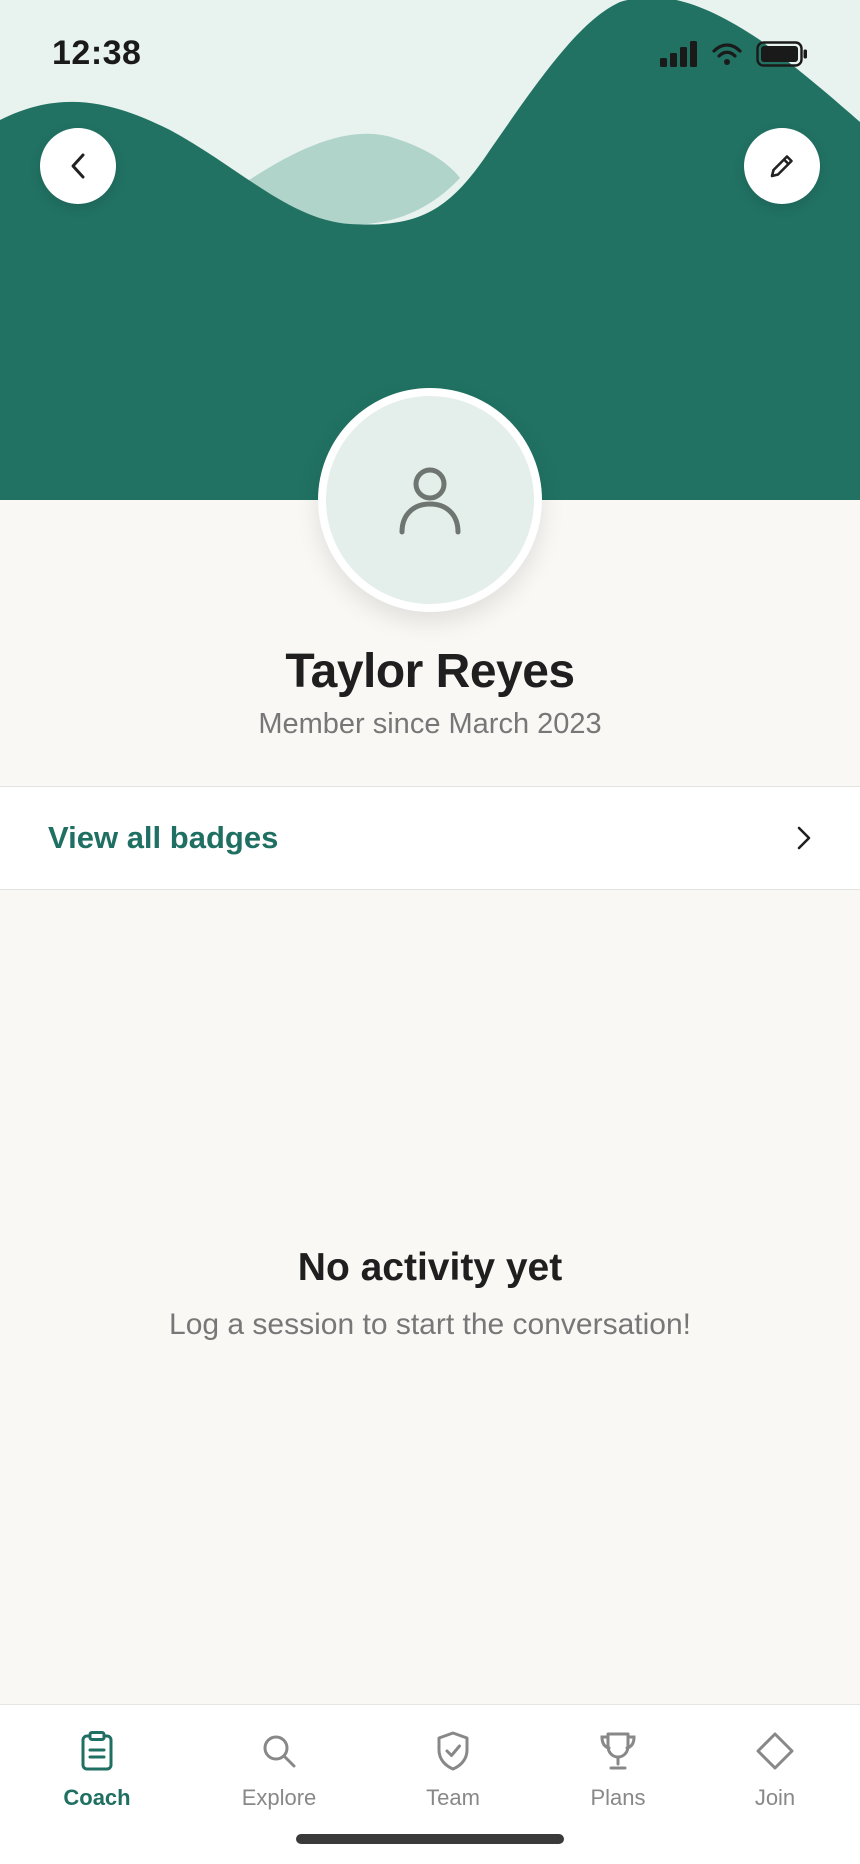 The height and width of the screenshot is (1864, 860). Describe the element at coordinates (430, 838) in the screenshot. I see `view-all-badges-row: View all badges` at that location.